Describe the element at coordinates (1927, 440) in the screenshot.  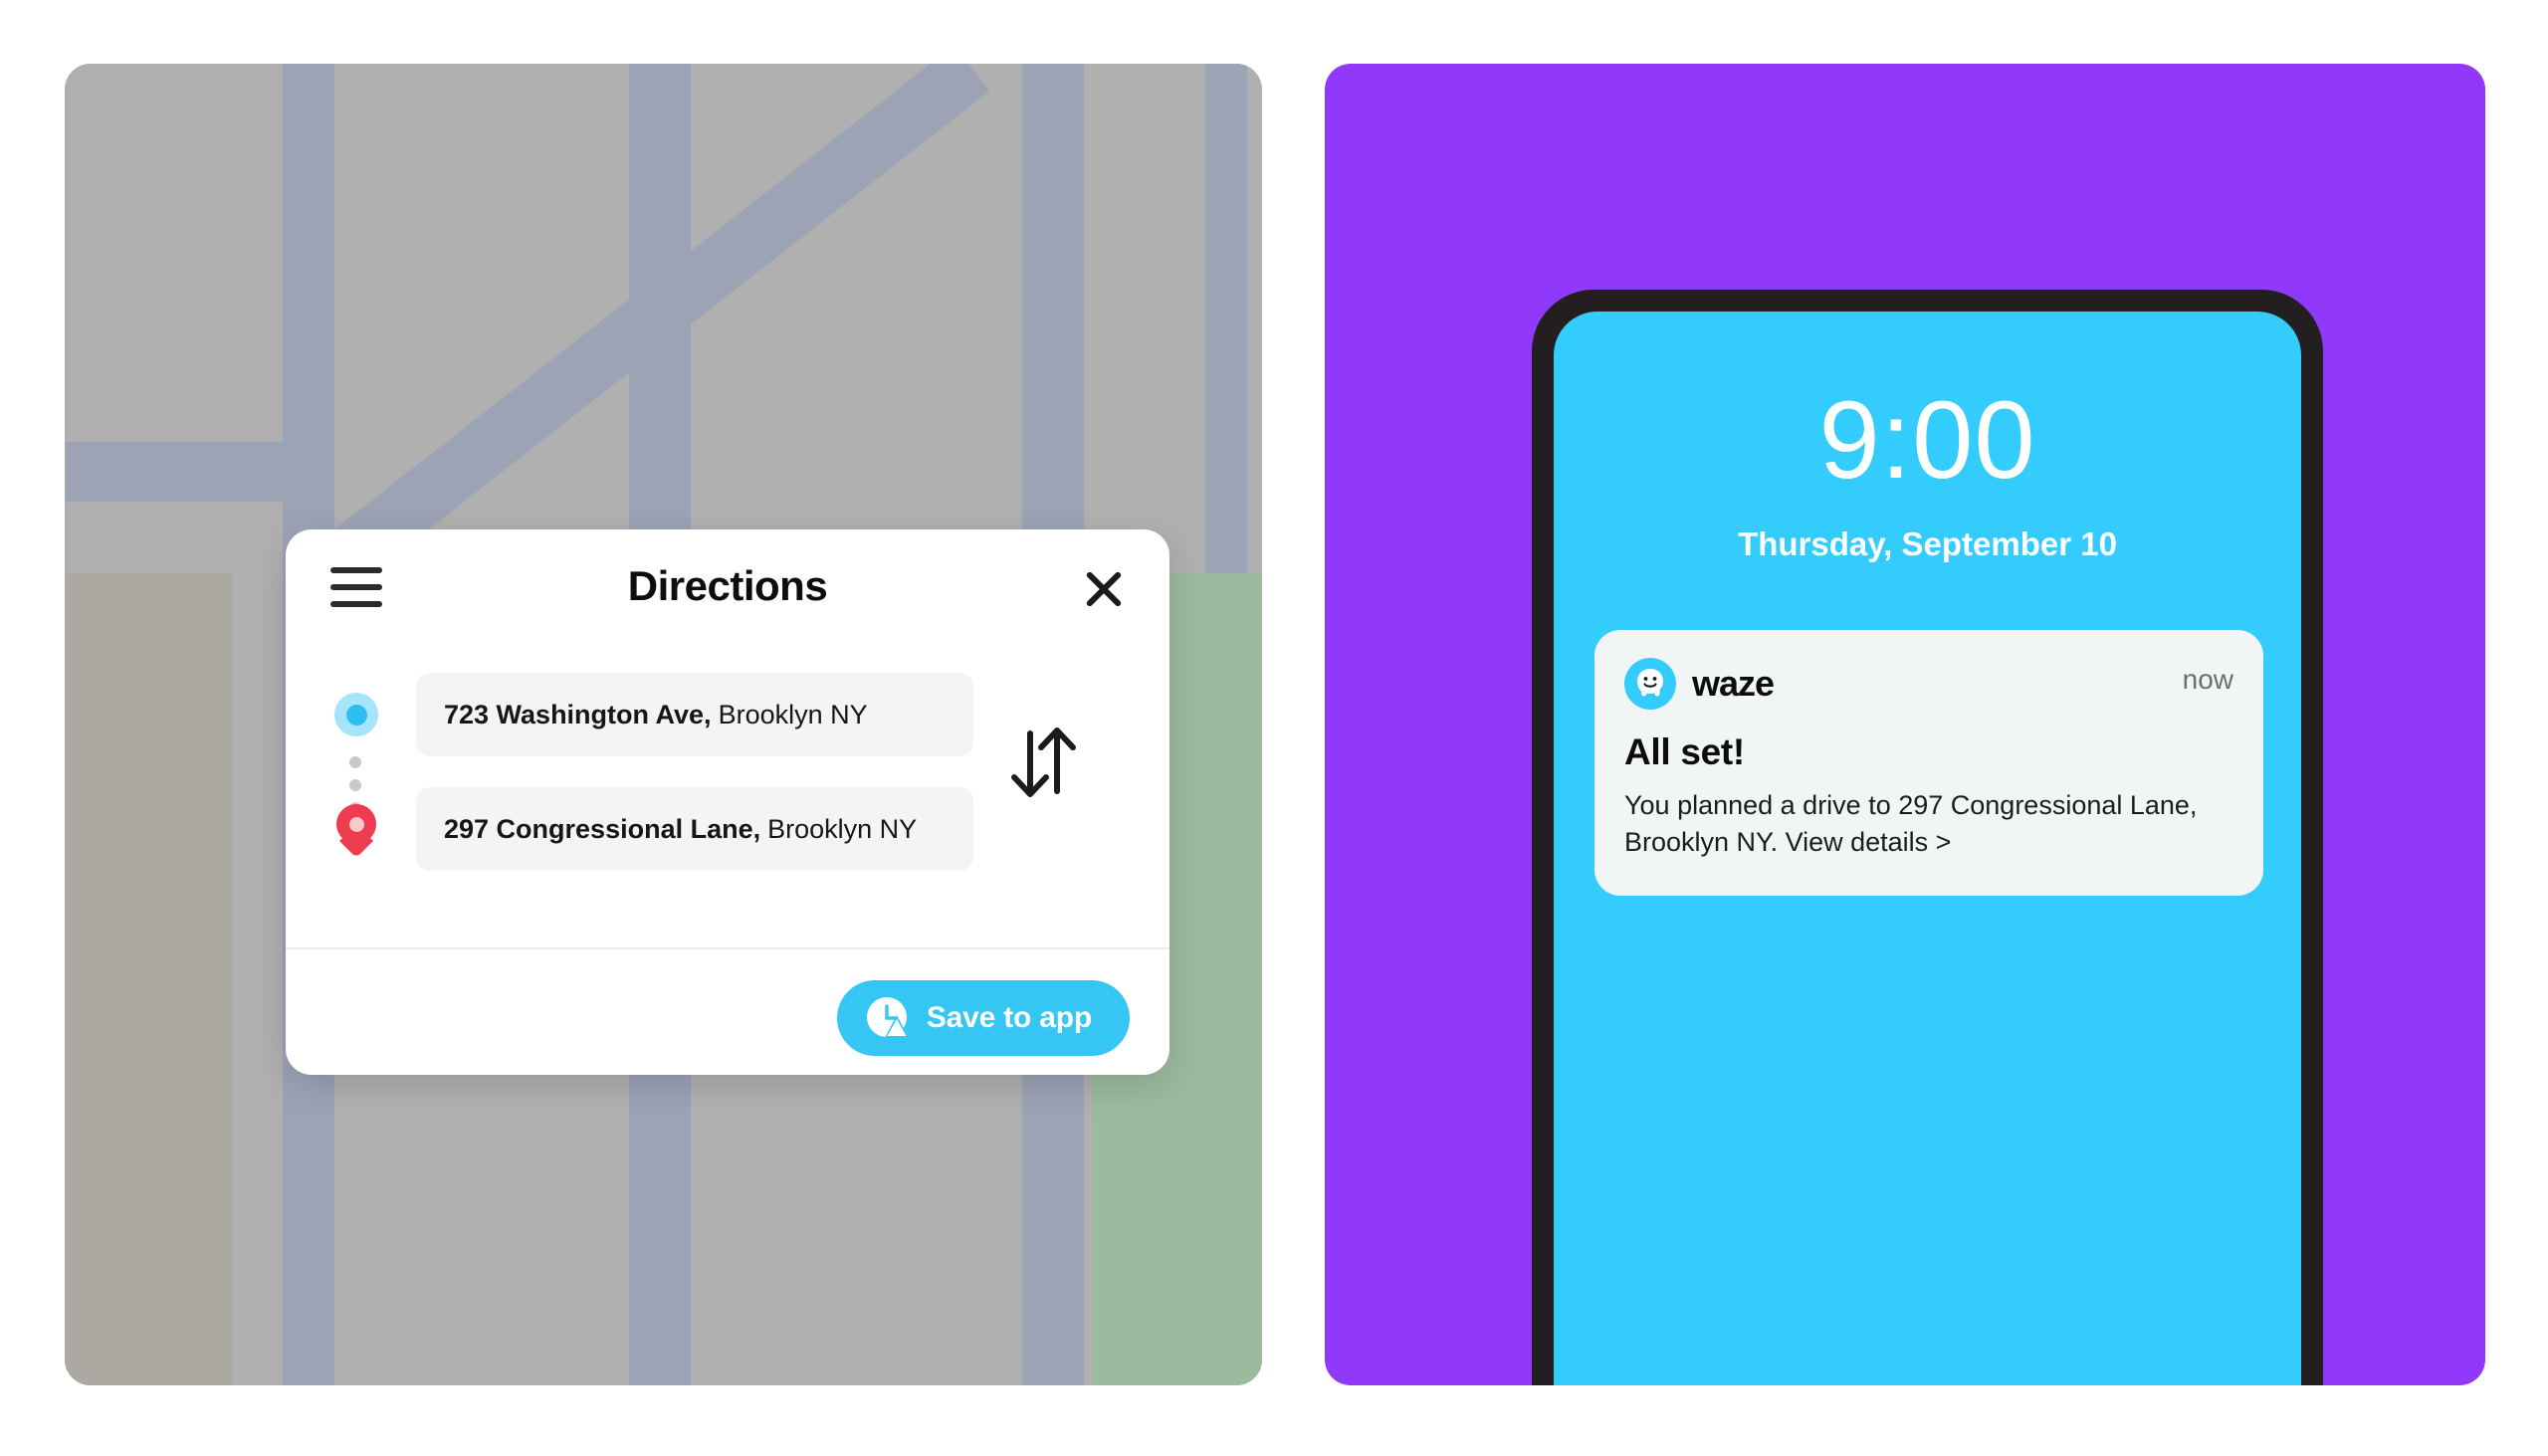
I see `lock-screen-time: 9:00` at that location.